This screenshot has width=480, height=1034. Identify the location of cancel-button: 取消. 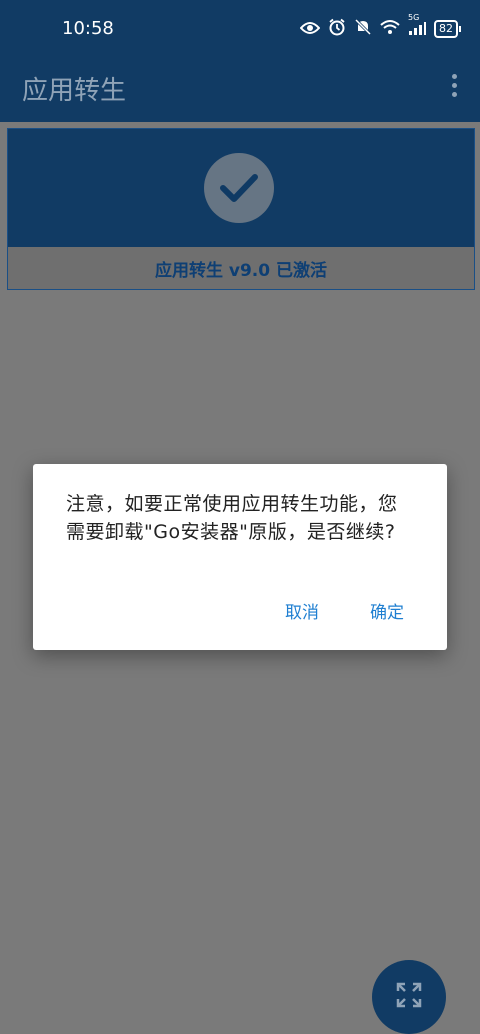
(302, 610).